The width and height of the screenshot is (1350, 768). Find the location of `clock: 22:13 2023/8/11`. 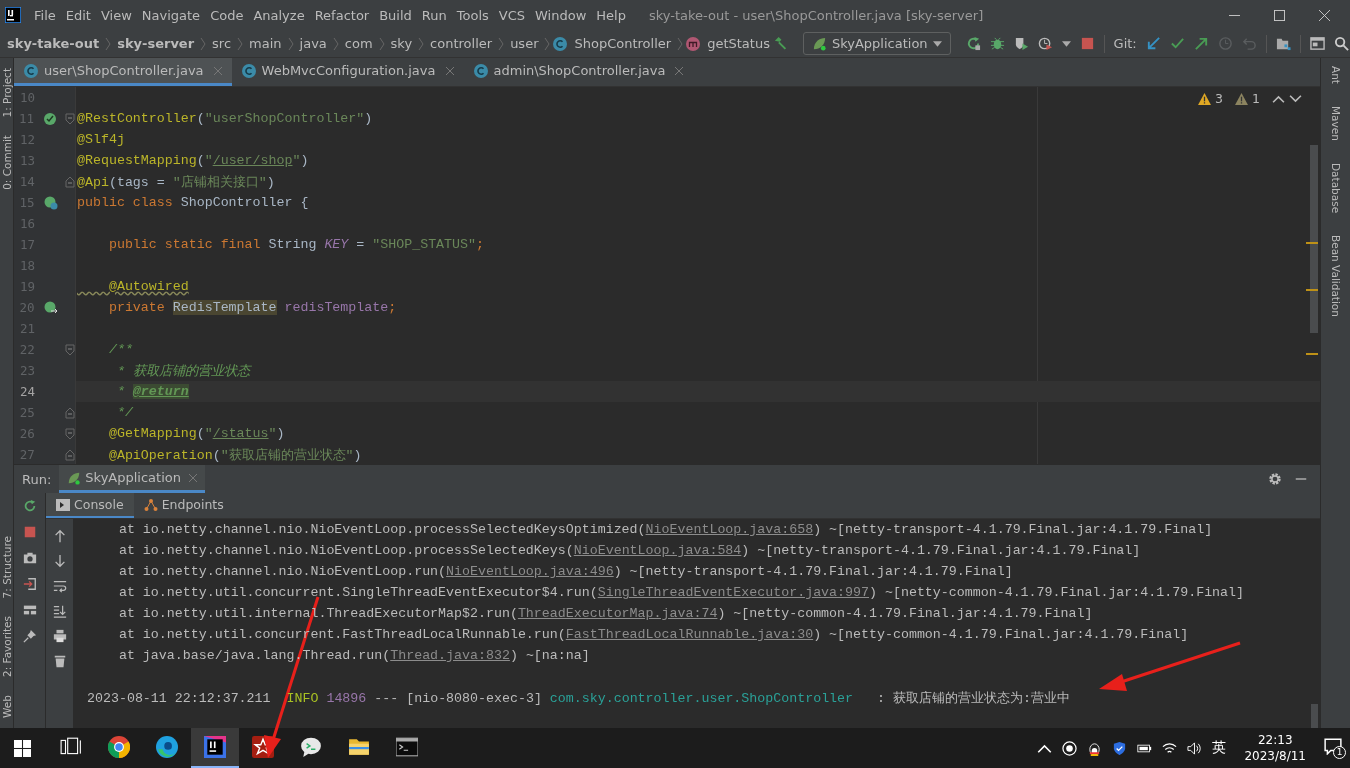

clock: 22:13 2023/8/11 is located at coordinates (1275, 748).